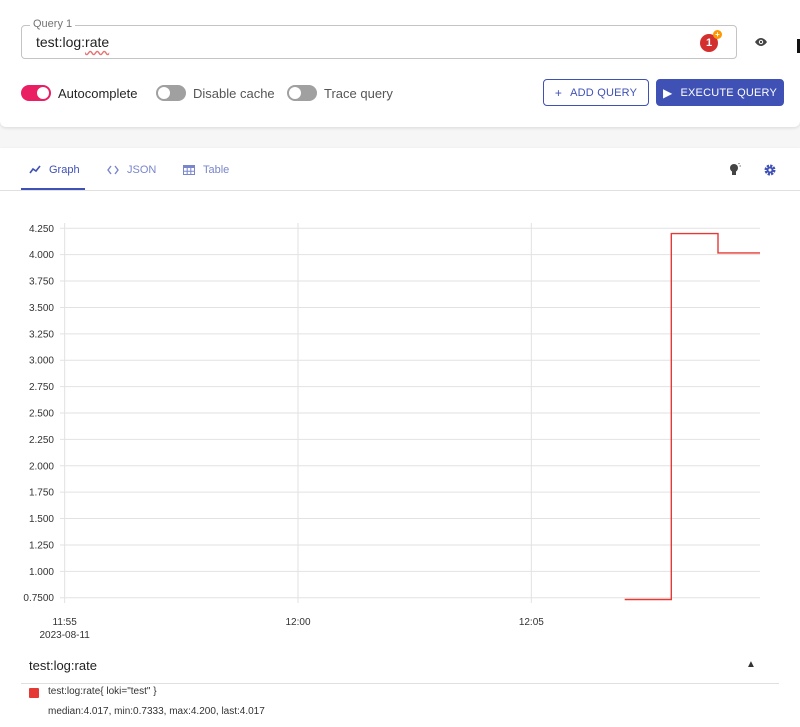 The height and width of the screenshot is (727, 800). I want to click on disable-cache-switch, so click(171, 93).